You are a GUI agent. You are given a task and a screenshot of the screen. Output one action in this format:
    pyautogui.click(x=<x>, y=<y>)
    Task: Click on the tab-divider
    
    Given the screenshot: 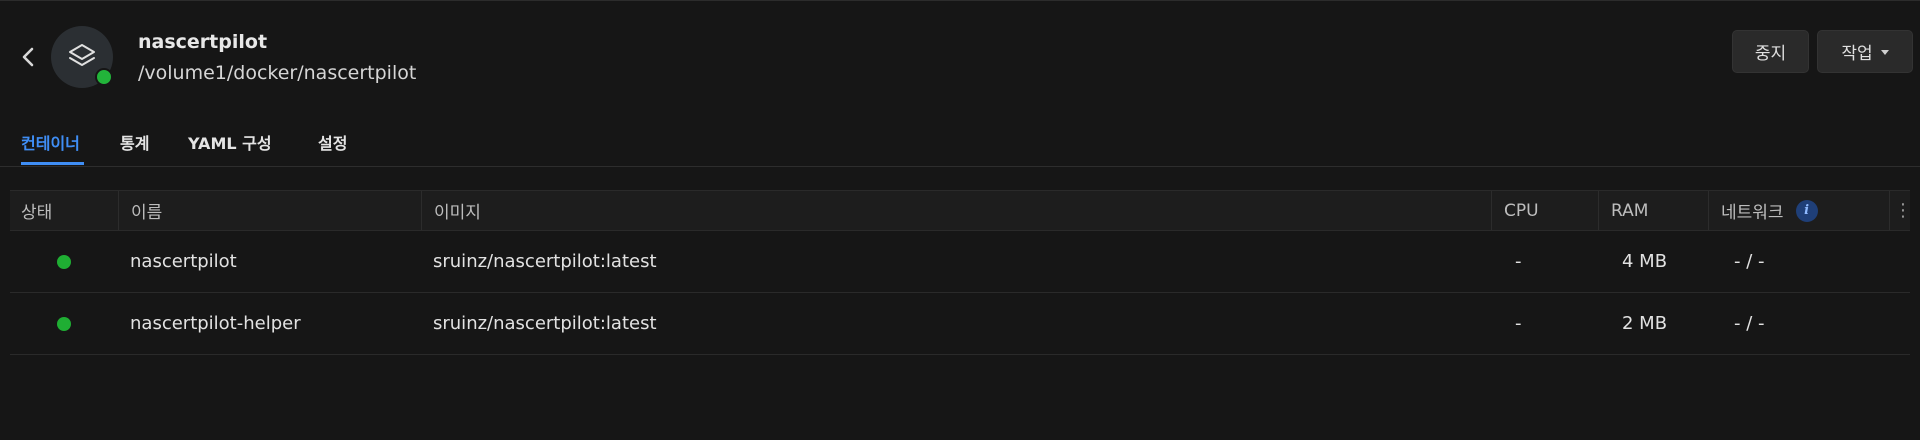 What is the action you would take?
    pyautogui.click(x=960, y=166)
    